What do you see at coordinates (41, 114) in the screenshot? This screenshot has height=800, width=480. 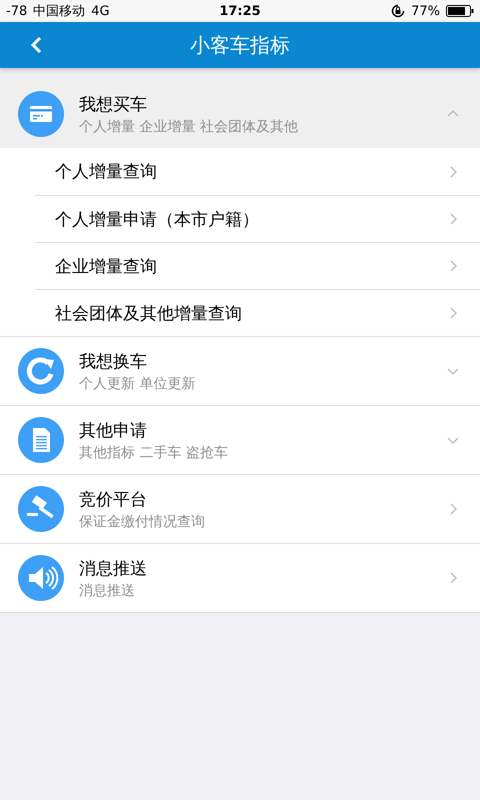 I see `card-icon` at bounding box center [41, 114].